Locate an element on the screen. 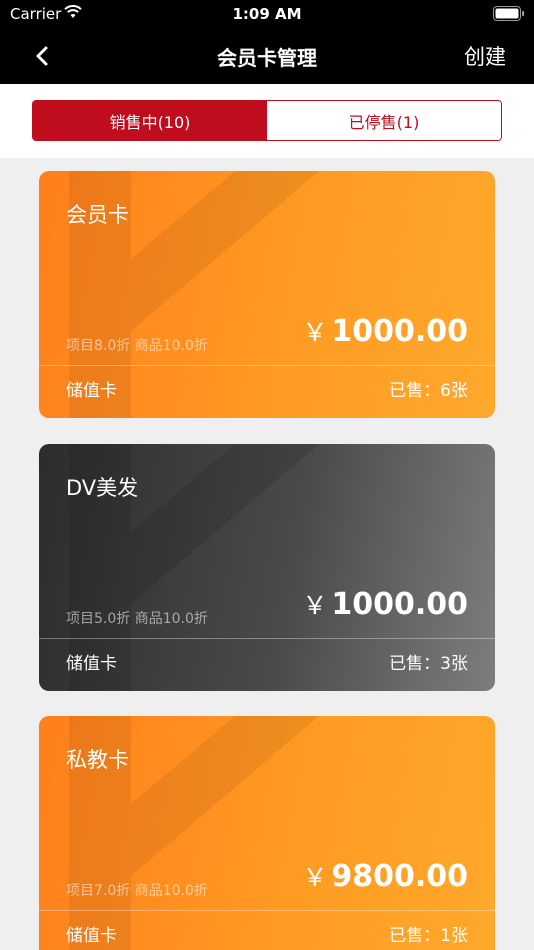 Image resolution: width=534 pixels, height=950 pixels. status-time: 1:09 AM is located at coordinates (267, 14).